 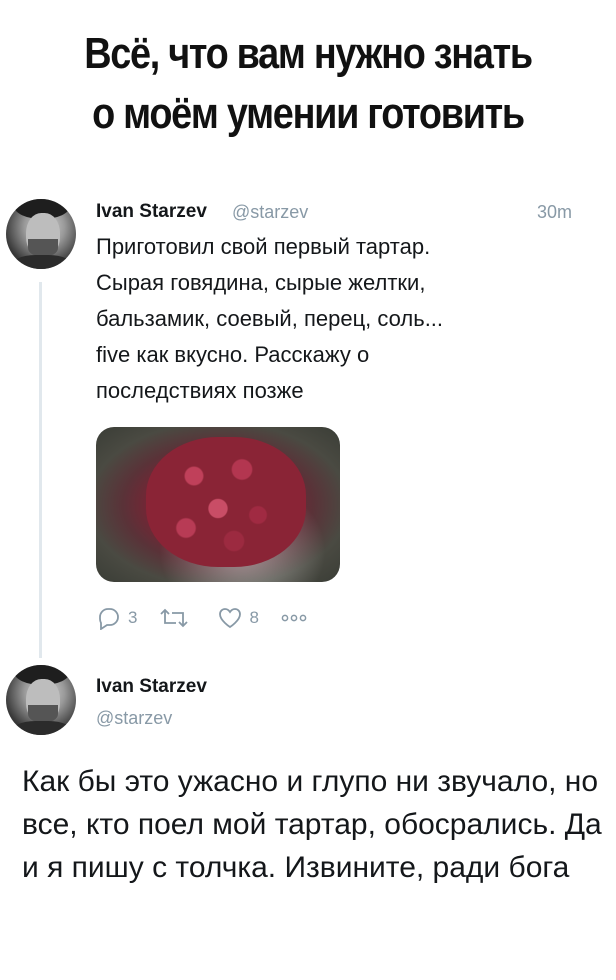 I want to click on tweet-text-l1: Приготовил свой первый тартар., so click(x=263, y=246).